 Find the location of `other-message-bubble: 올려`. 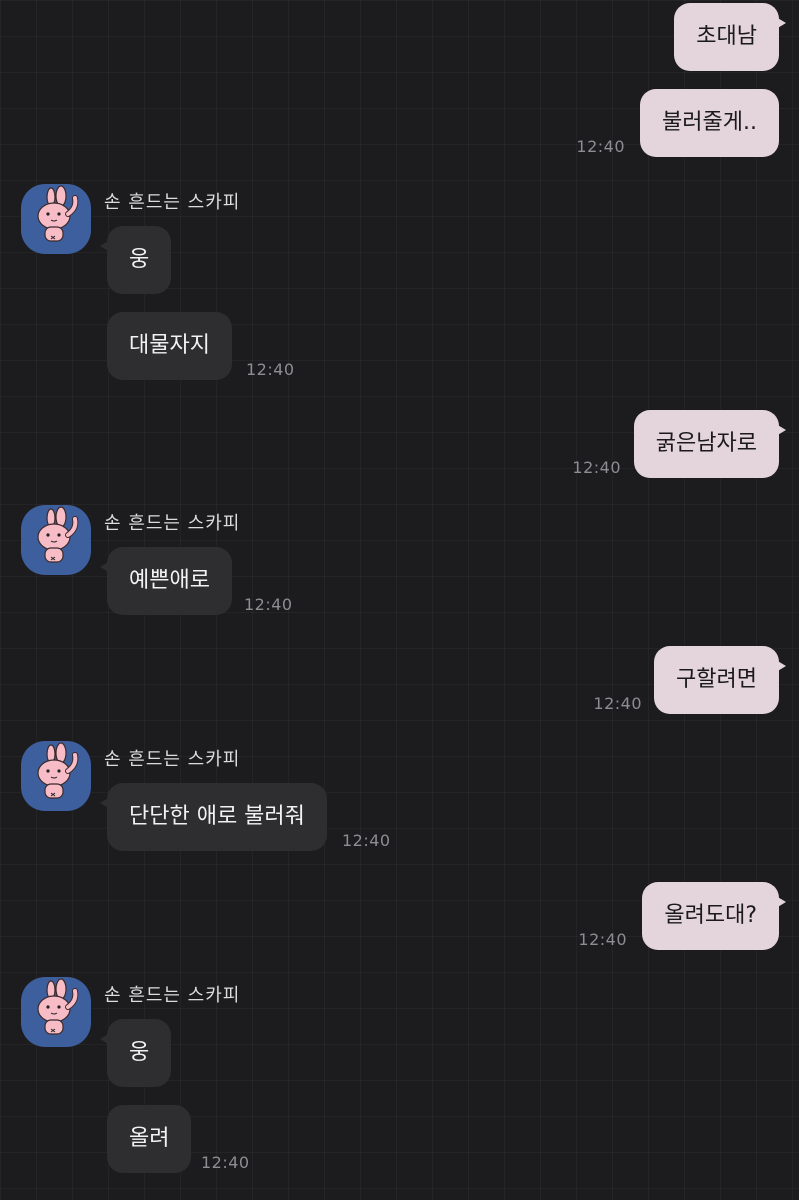

other-message-bubble: 올려 is located at coordinates (149, 1139).